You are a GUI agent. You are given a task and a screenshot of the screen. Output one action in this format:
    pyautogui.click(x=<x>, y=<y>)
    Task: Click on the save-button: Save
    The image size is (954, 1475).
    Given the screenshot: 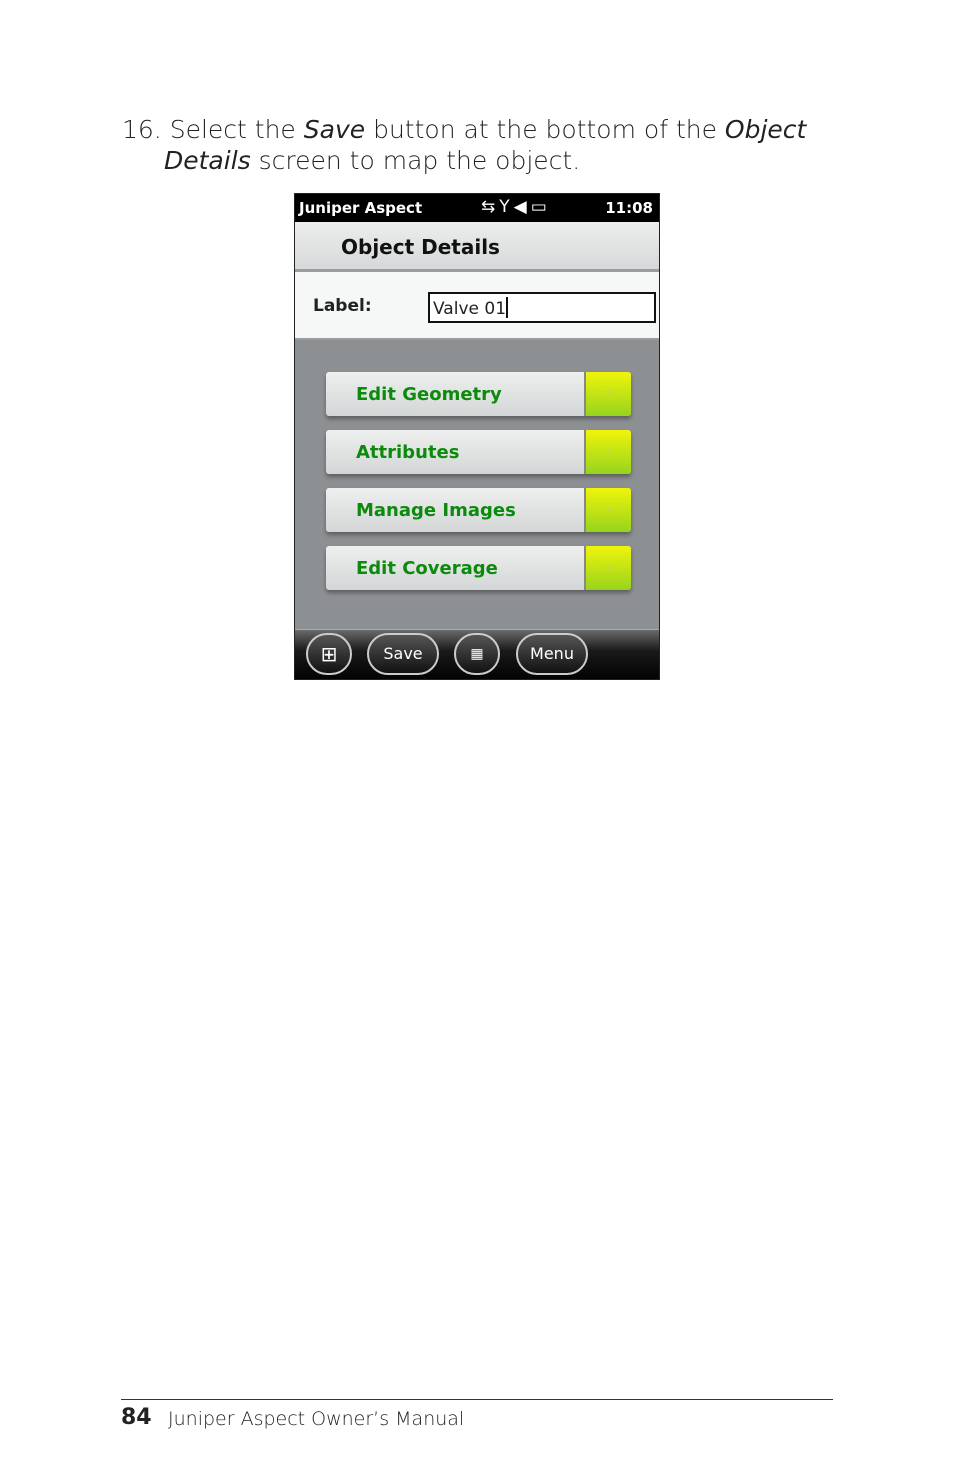 What is the action you would take?
    pyautogui.click(x=403, y=654)
    